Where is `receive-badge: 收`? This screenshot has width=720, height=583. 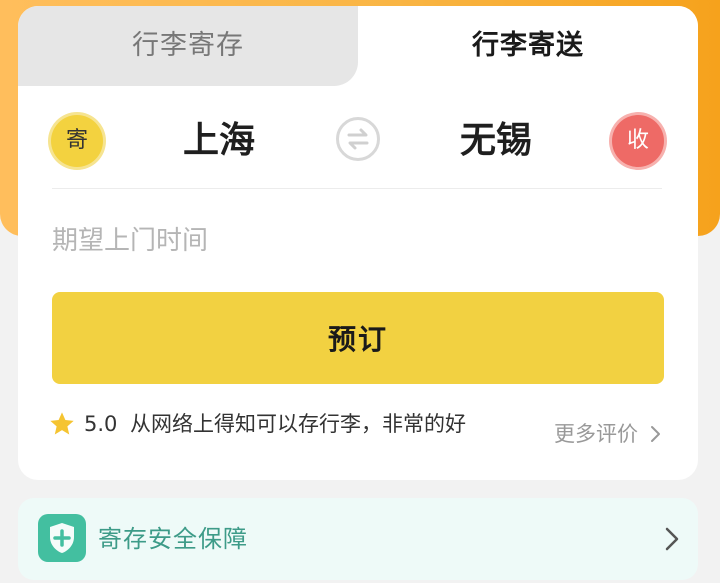 receive-badge: 收 is located at coordinates (638, 141).